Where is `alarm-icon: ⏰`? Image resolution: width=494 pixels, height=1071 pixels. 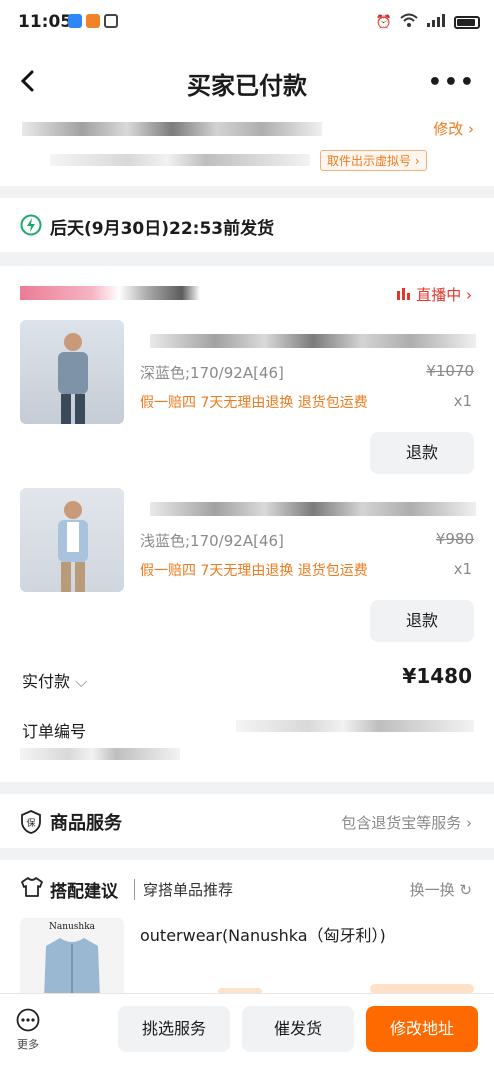 alarm-icon: ⏰ is located at coordinates (383, 22).